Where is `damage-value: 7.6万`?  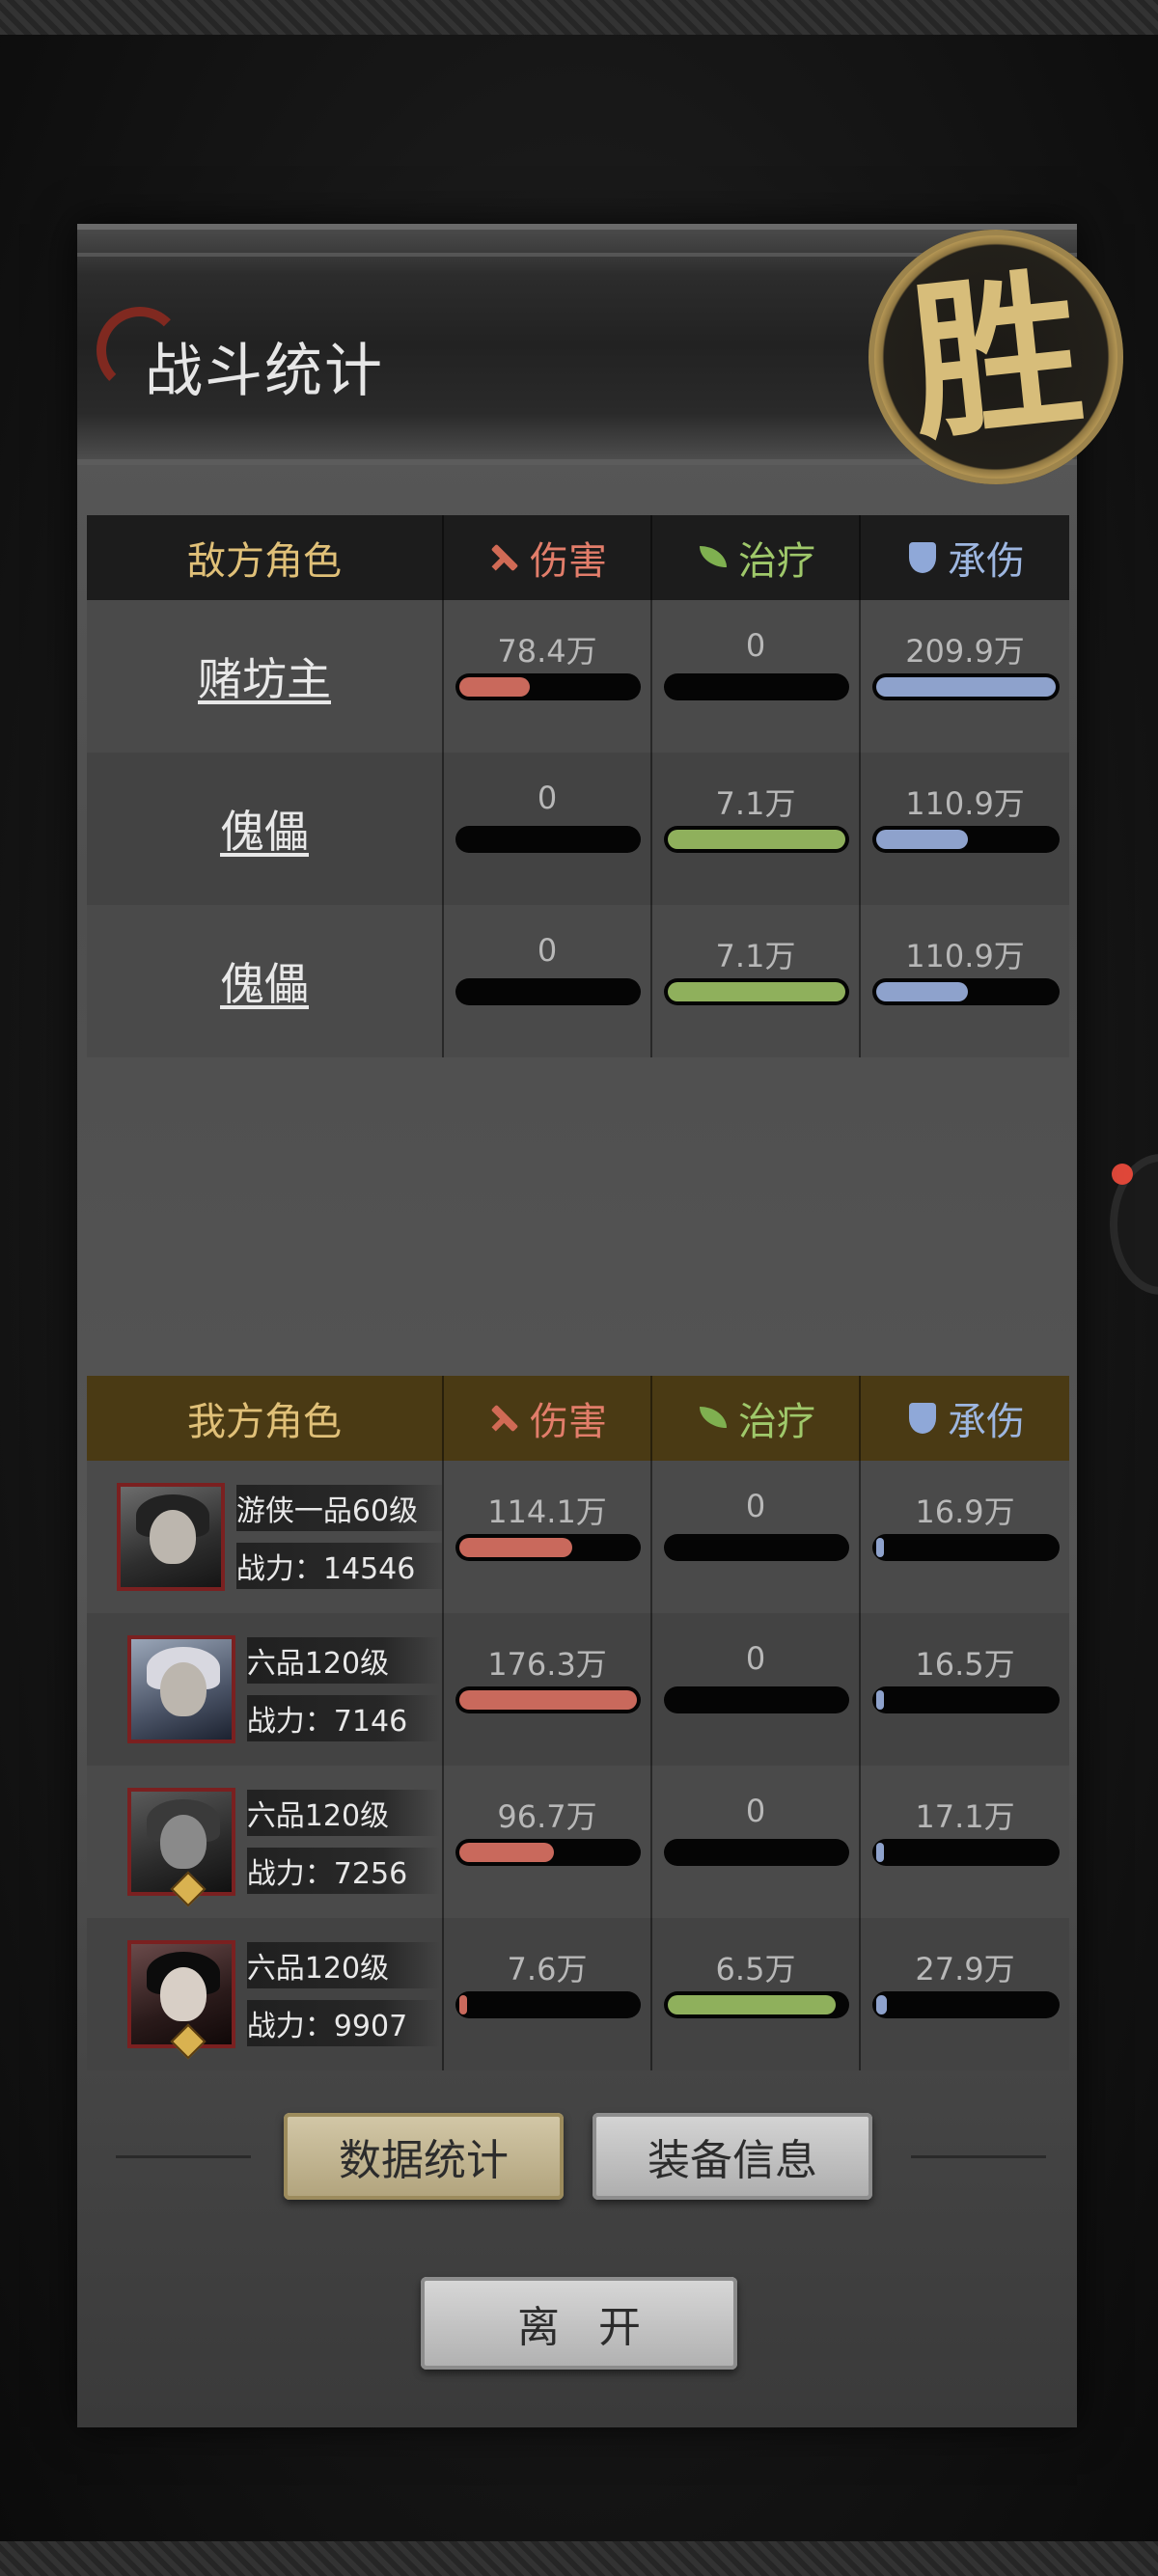
damage-value: 7.6万 is located at coordinates (547, 1969).